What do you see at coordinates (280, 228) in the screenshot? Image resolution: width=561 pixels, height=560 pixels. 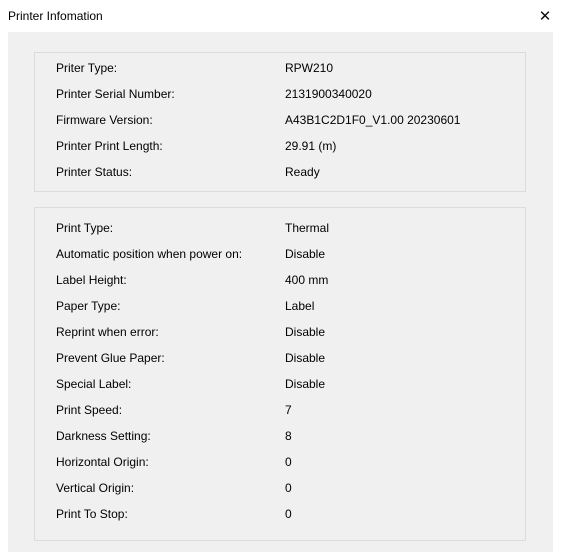 I see `setting-row-print-type: Print Type: Thermal` at bounding box center [280, 228].